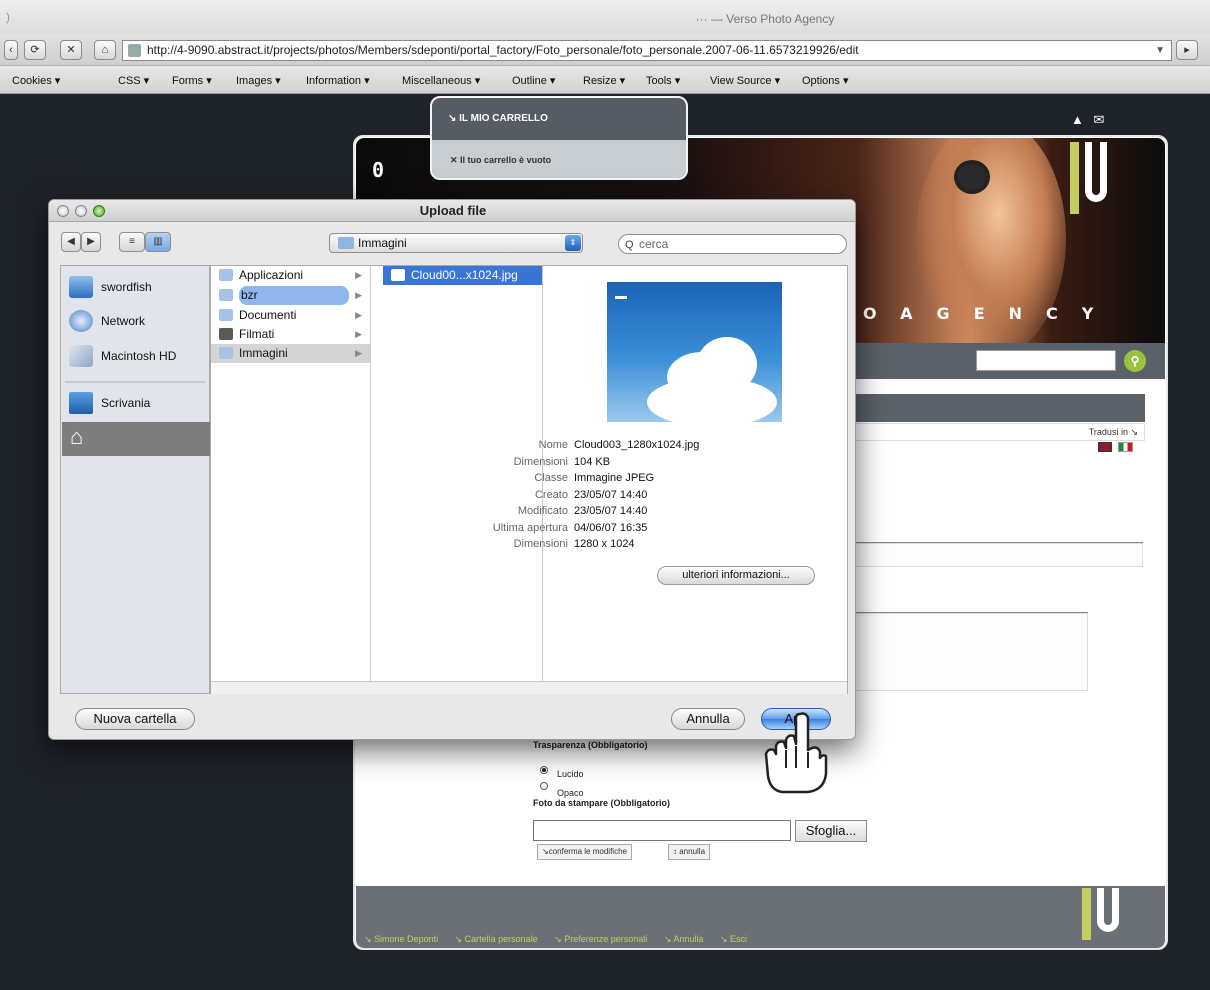  What do you see at coordinates (135, 382) in the screenshot?
I see `sidebar-separator` at bounding box center [135, 382].